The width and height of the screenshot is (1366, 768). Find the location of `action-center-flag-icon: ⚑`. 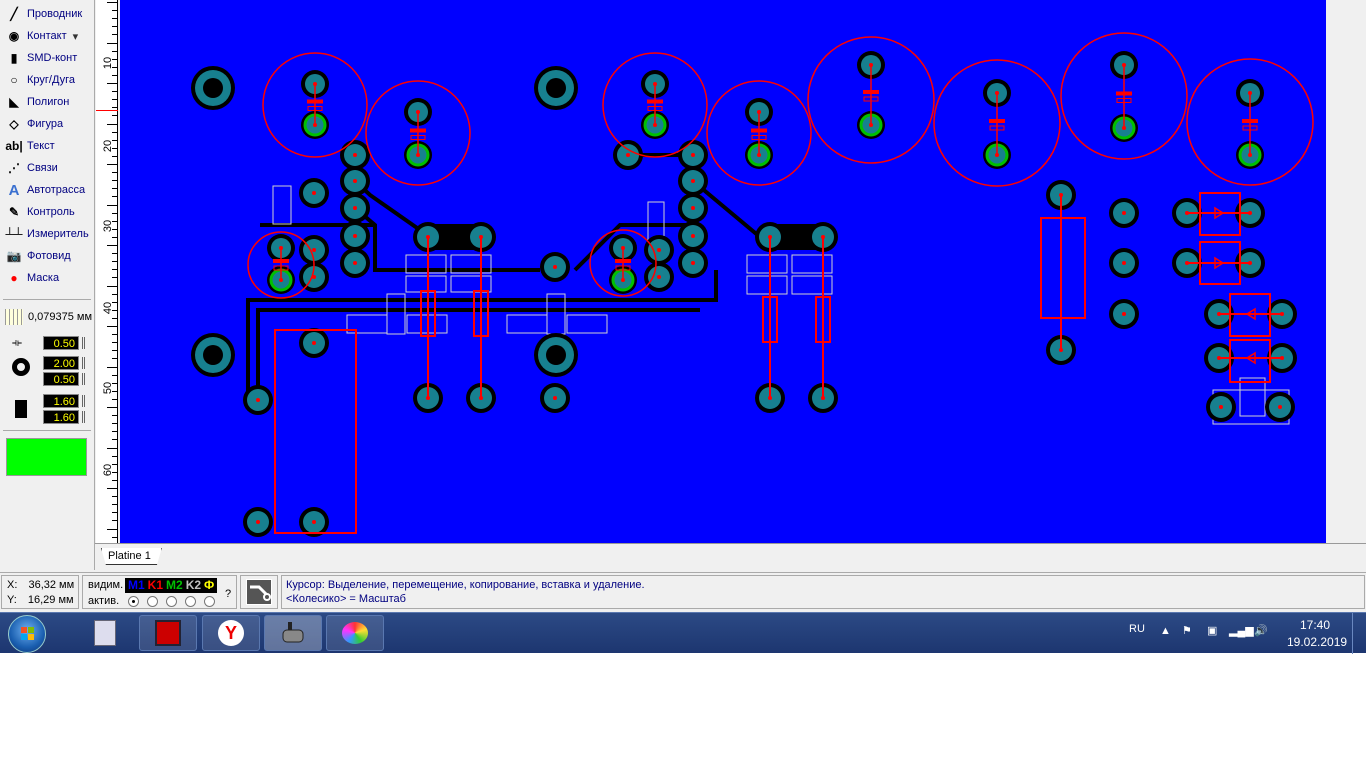

action-center-flag-icon: ⚑ is located at coordinates (1187, 630).